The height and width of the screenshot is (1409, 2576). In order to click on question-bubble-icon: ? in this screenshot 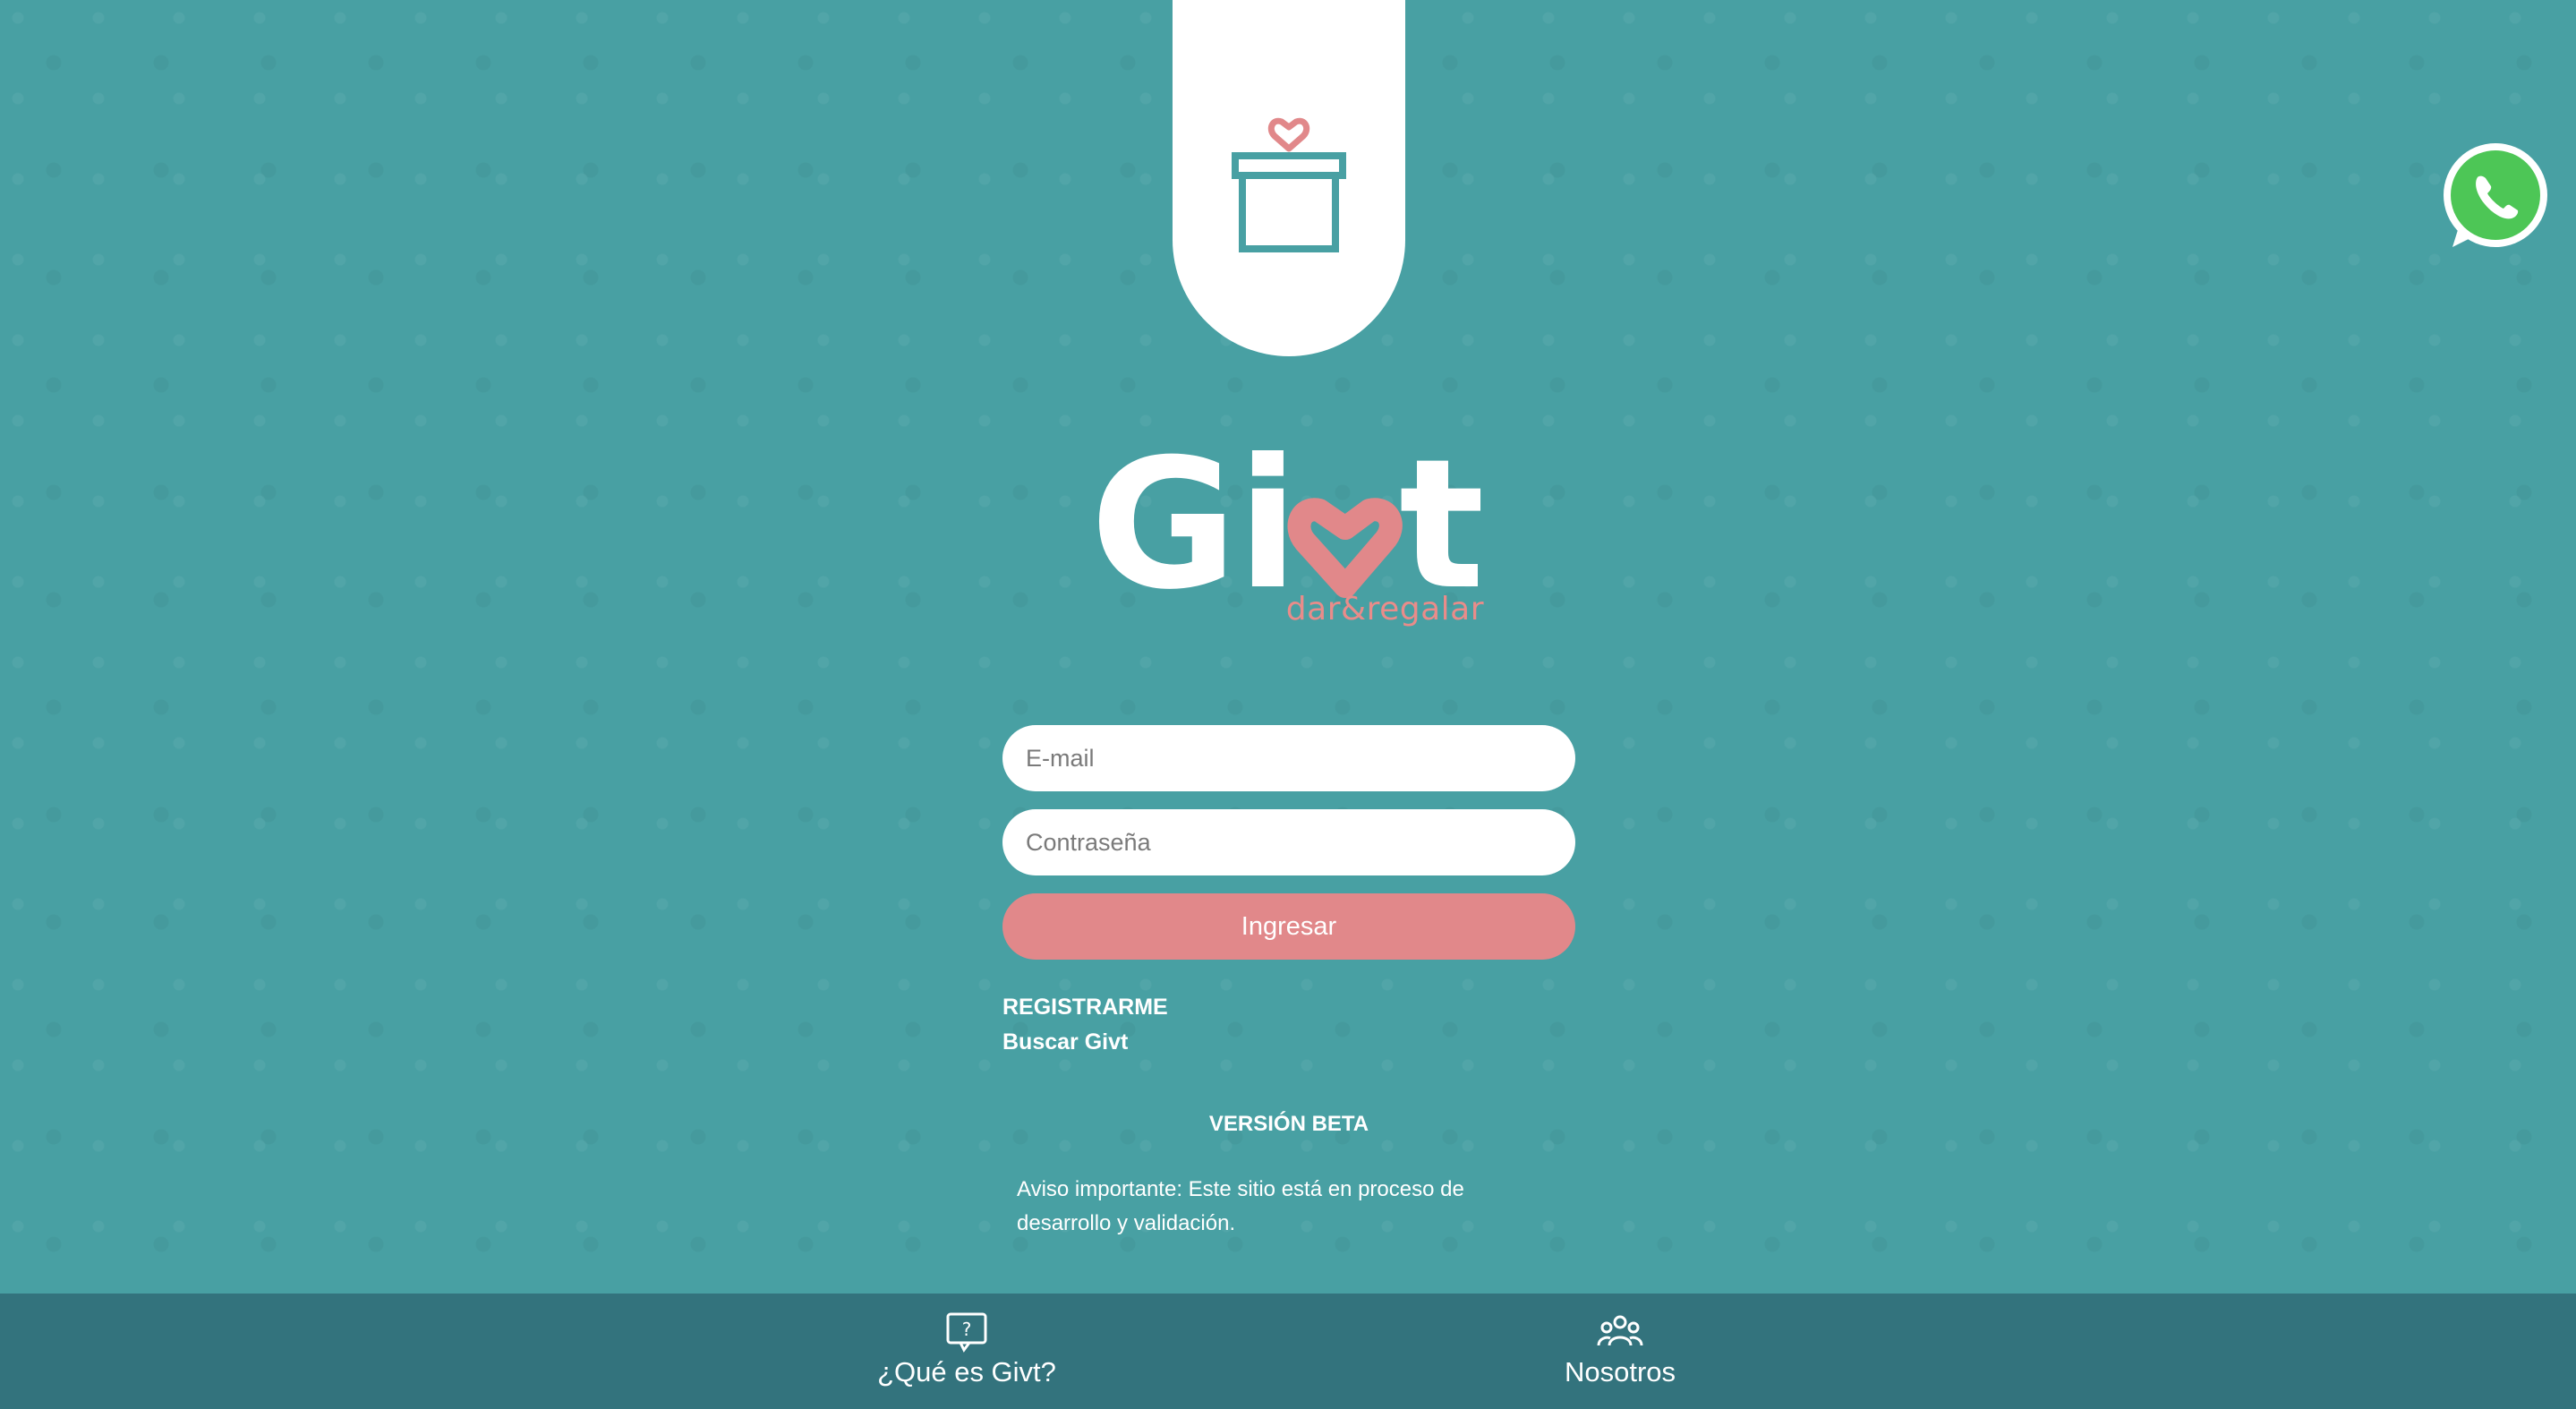, I will do `click(966, 1333)`.